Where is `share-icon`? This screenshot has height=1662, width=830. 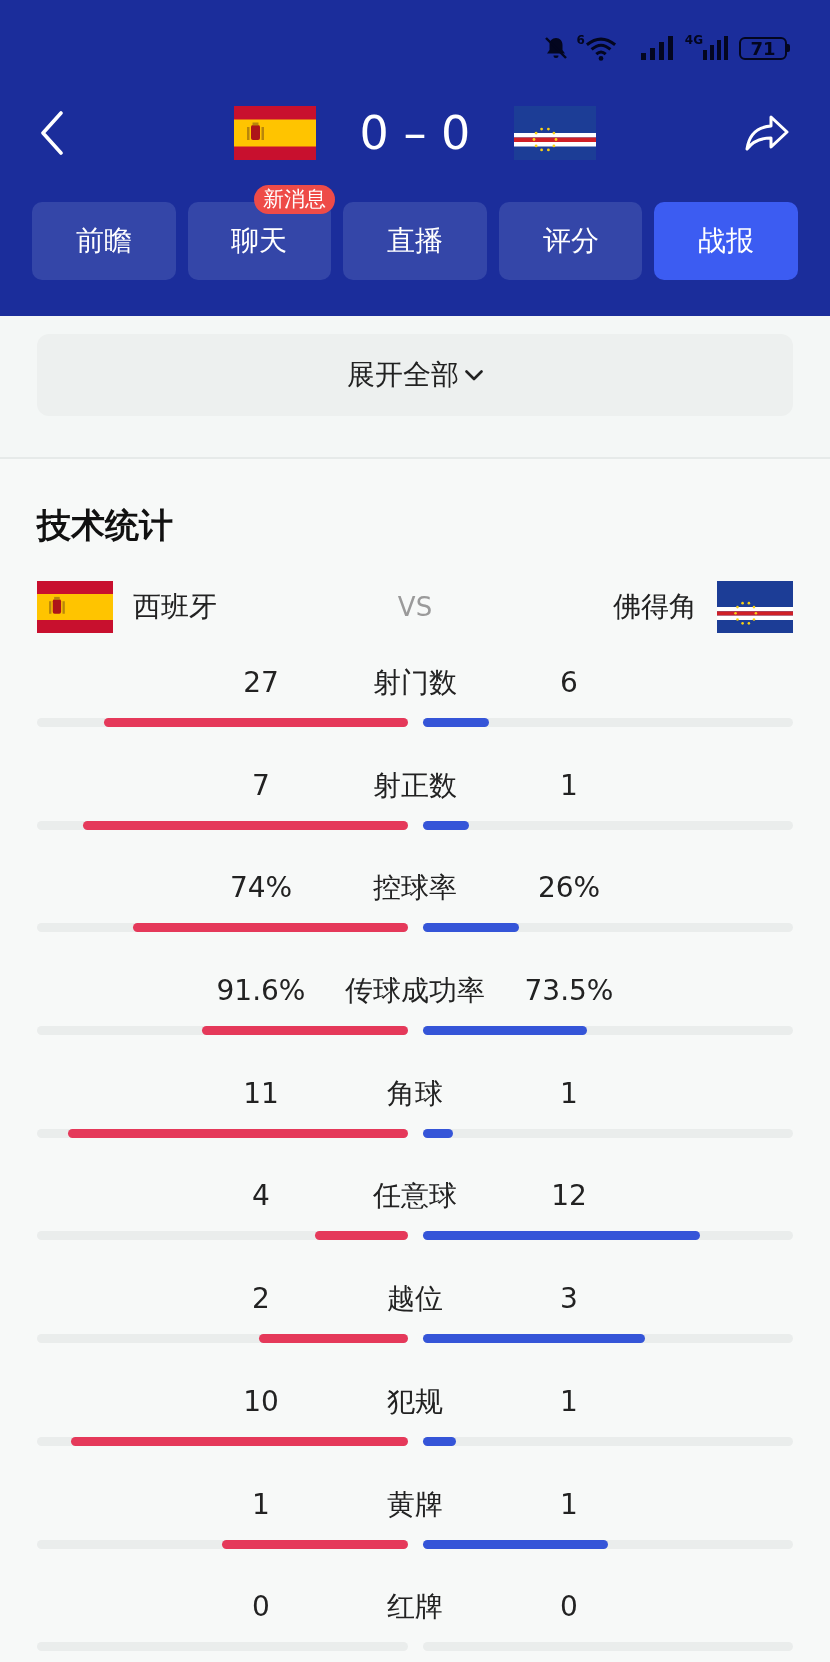 share-icon is located at coordinates (767, 133).